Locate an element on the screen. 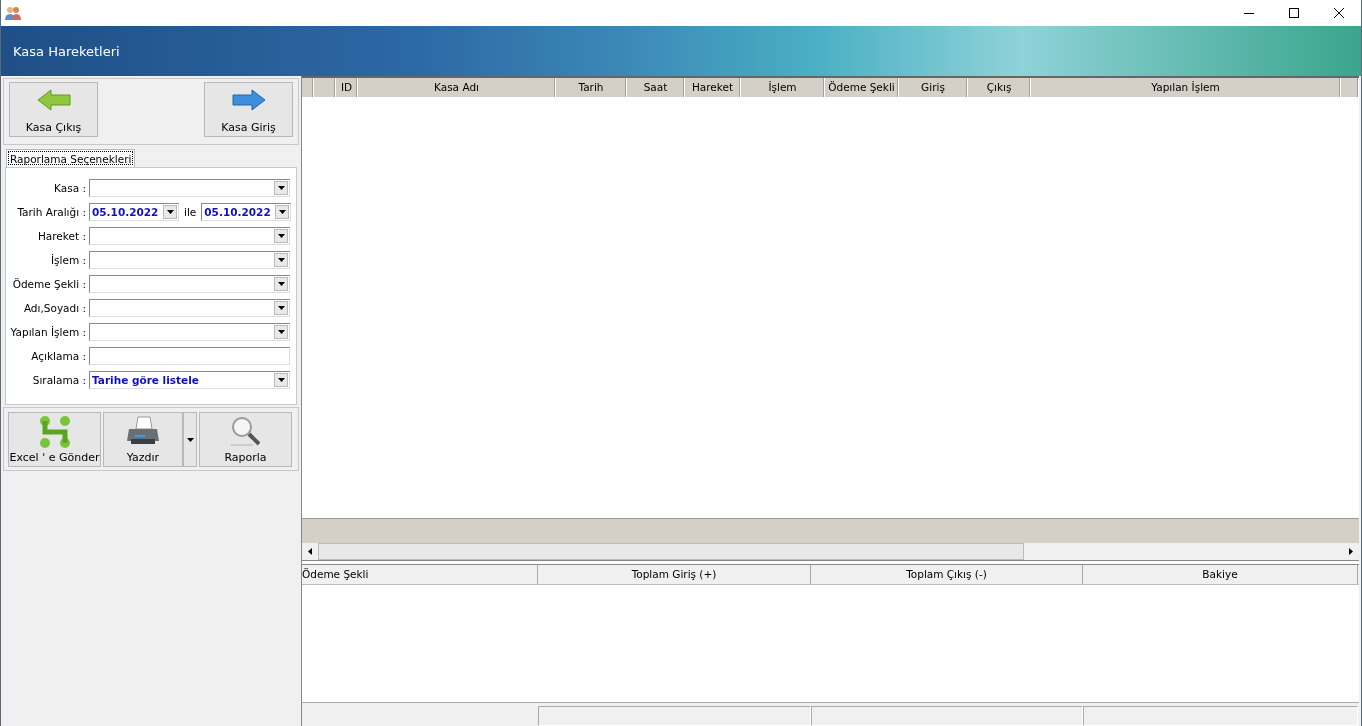 The height and width of the screenshot is (726, 1362). horizontal-scrollbar is located at coordinates (830, 551).